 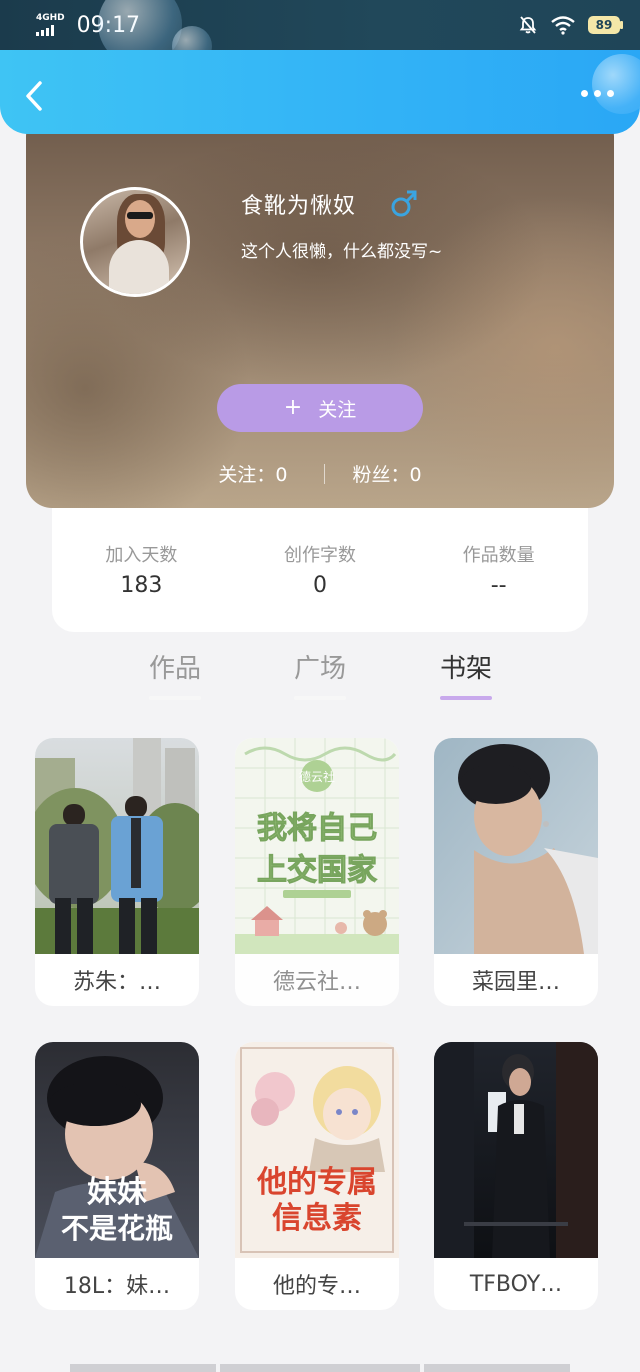 What do you see at coordinates (465, 669) in the screenshot?
I see `tab-label: 书架` at bounding box center [465, 669].